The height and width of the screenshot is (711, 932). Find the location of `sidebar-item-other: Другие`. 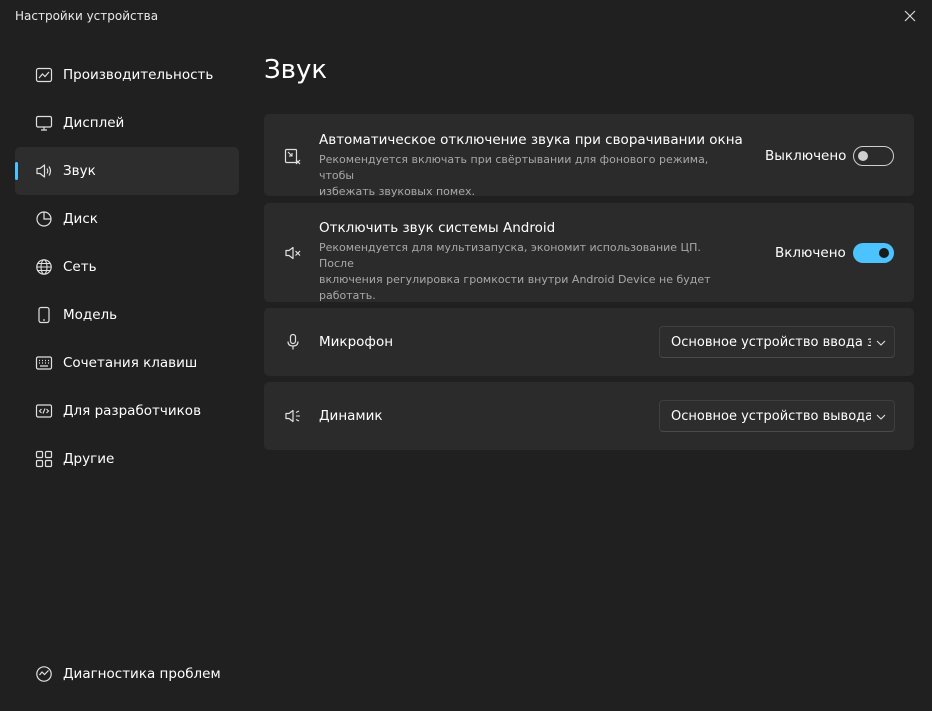

sidebar-item-other: Другие is located at coordinates (127, 459).